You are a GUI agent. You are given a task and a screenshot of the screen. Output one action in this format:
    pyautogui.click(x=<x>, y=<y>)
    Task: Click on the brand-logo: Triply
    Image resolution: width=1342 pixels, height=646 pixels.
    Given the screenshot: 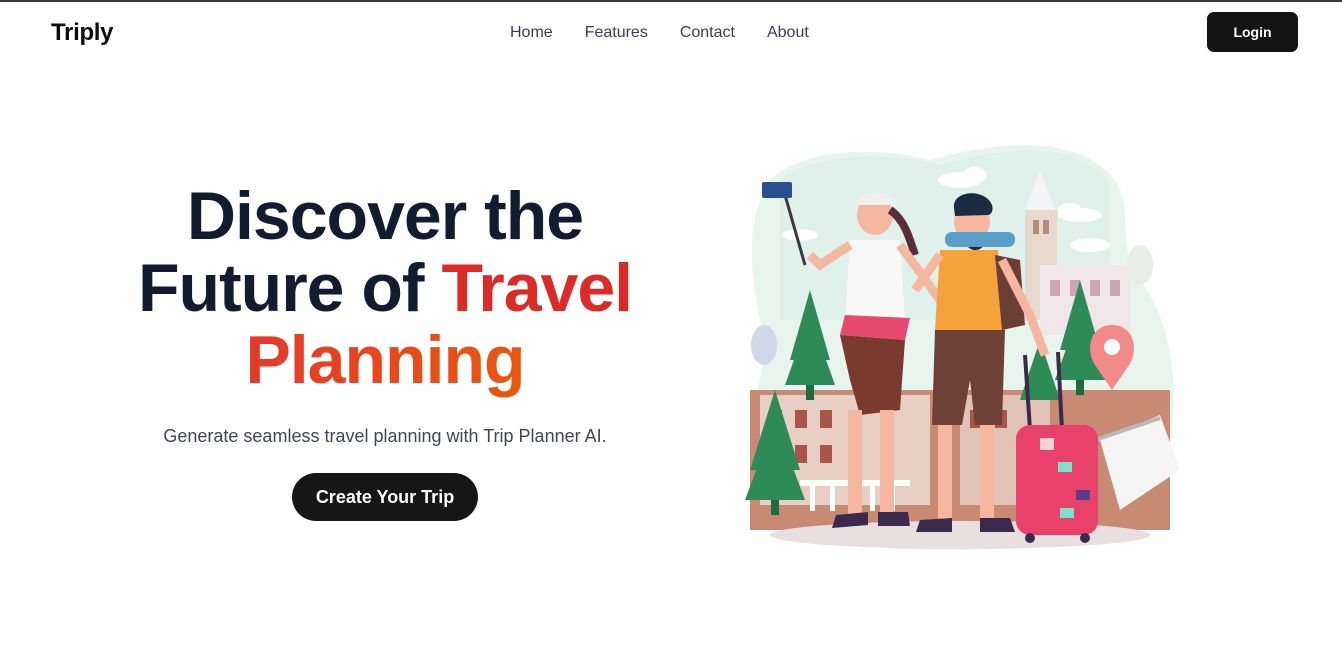 What is the action you would take?
    pyautogui.click(x=82, y=33)
    